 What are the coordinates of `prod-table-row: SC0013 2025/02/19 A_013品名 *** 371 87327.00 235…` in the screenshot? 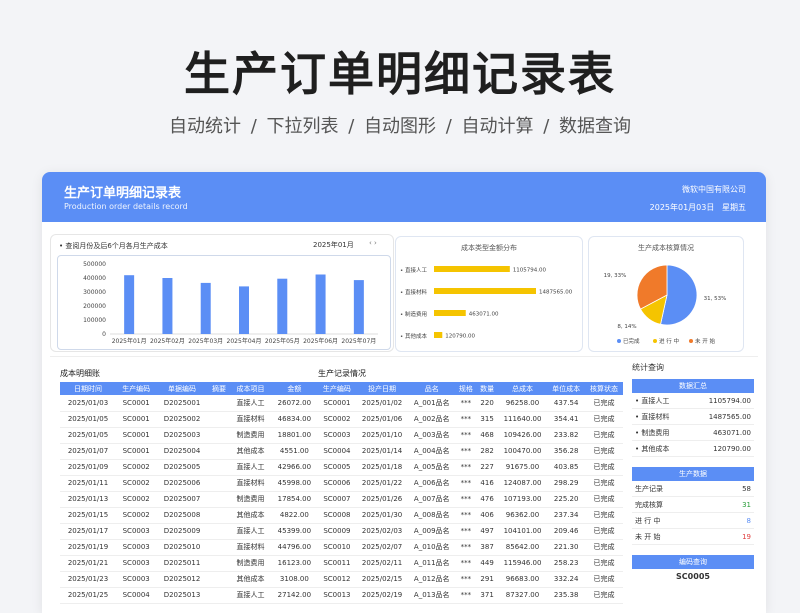 It's located at (470, 595).